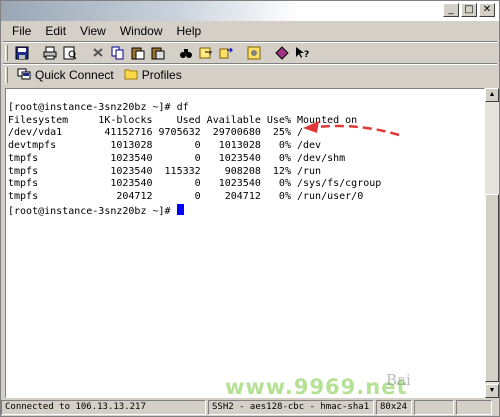 This screenshot has width=500, height=417. I want to click on status-cipher: SSH2 - aes128-cbc - hmac-sha1, so click(291, 407).